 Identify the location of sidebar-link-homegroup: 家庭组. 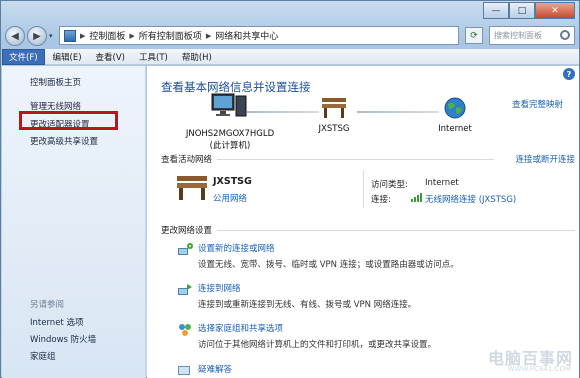
(43, 356).